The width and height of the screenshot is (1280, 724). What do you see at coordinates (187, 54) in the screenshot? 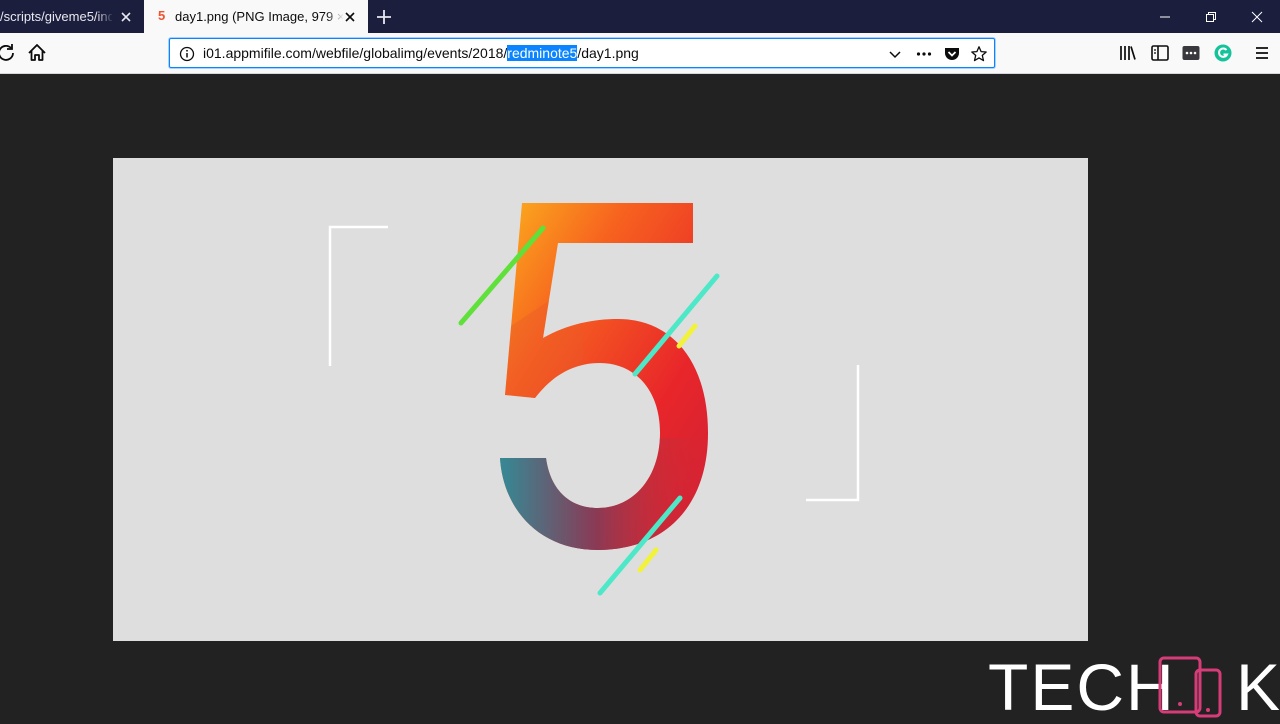
I see `info-icon` at bounding box center [187, 54].